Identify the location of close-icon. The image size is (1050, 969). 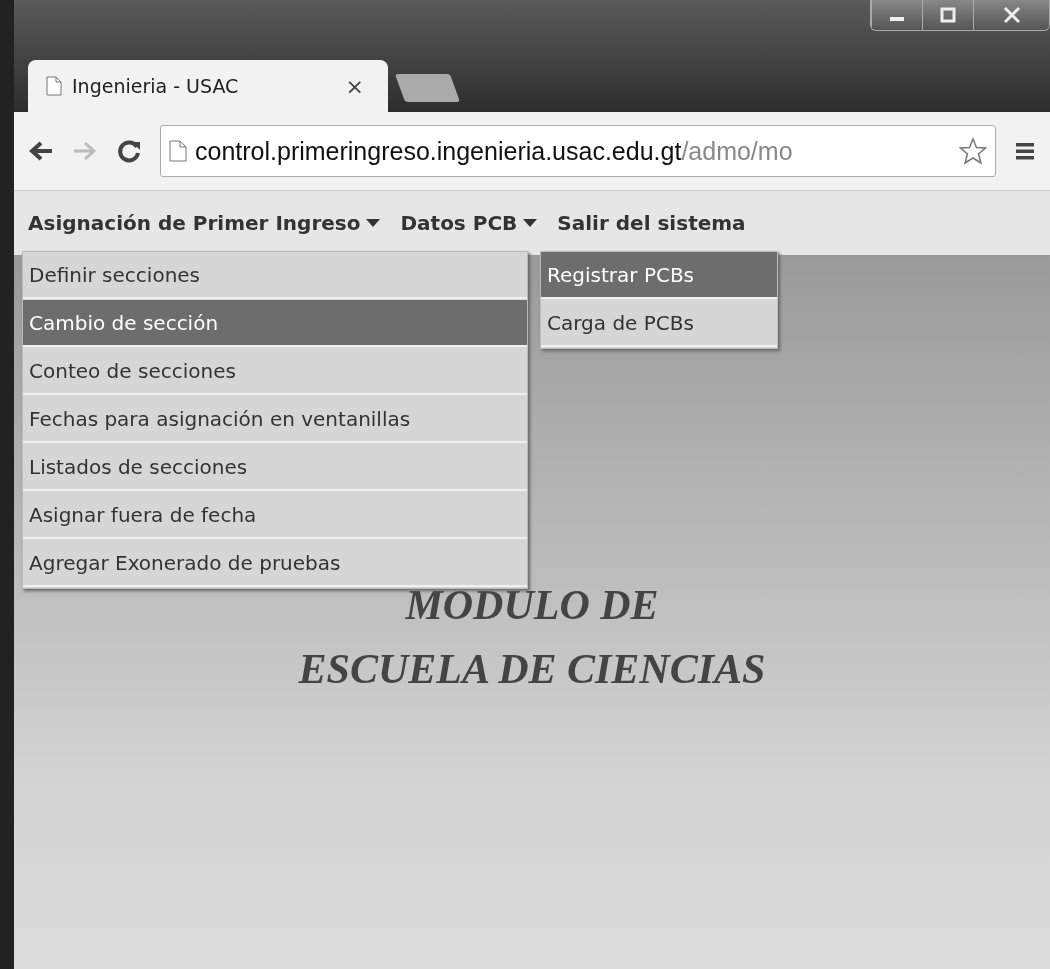
(1011, 15).